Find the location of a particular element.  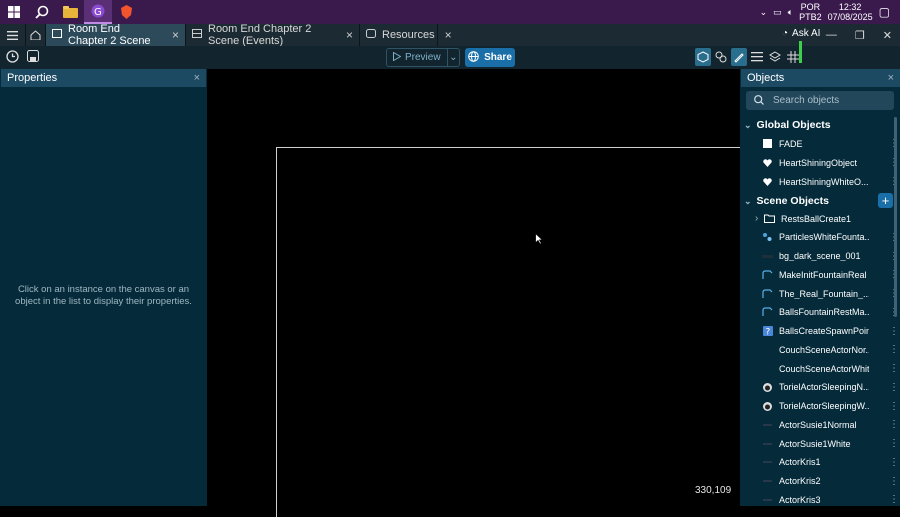

objects-group-icon is located at coordinates (721, 57).